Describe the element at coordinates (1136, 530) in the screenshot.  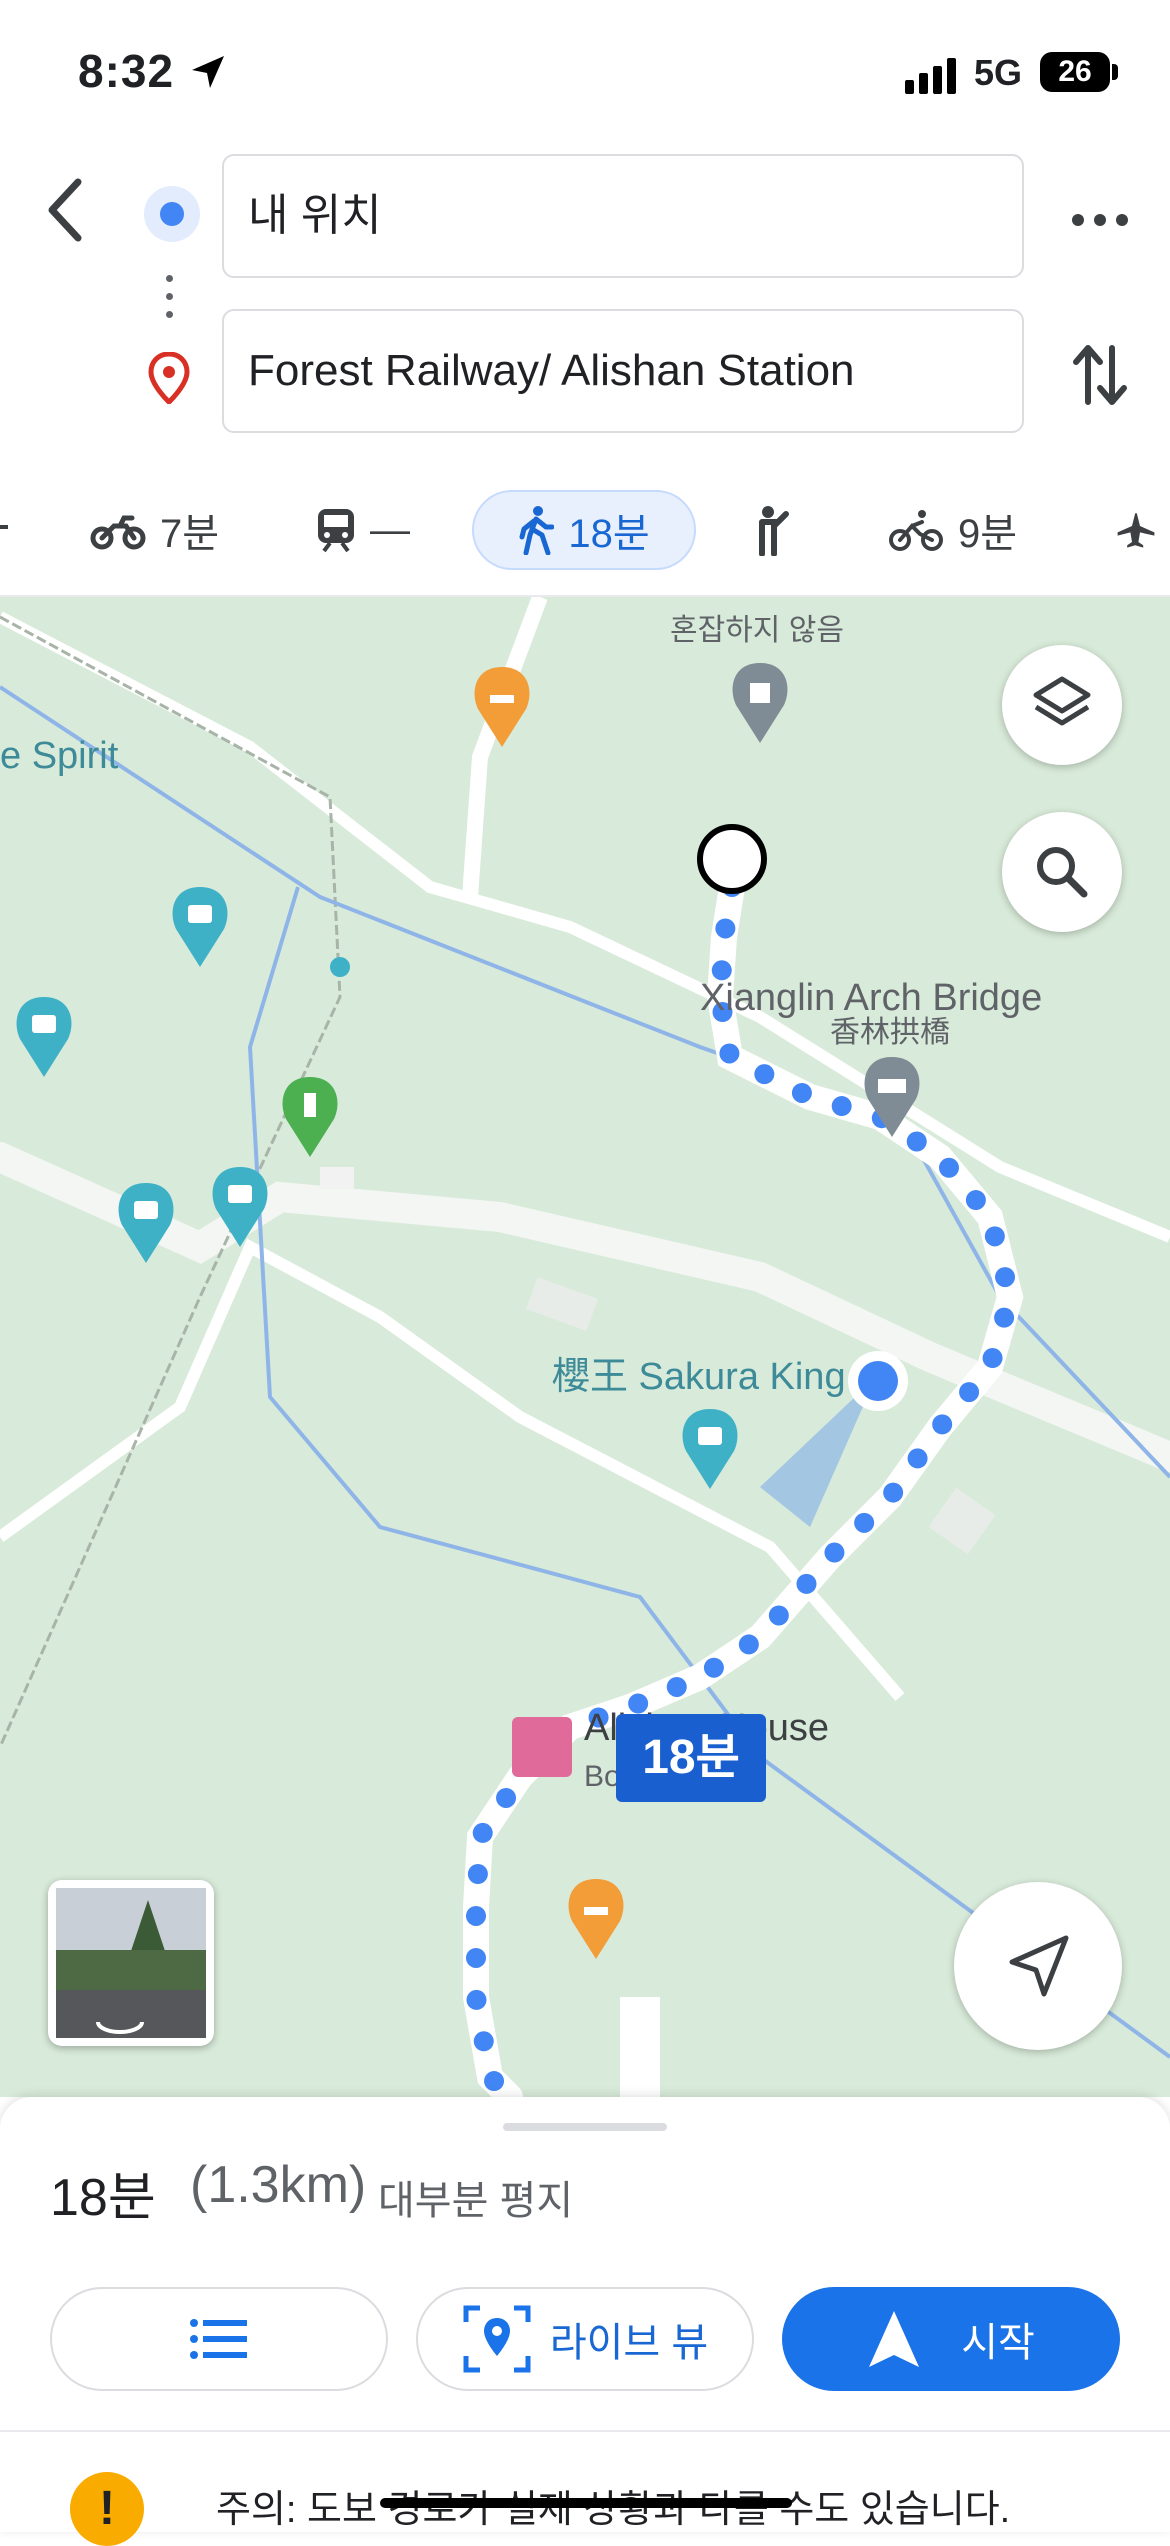
I see `airplane-icon` at that location.